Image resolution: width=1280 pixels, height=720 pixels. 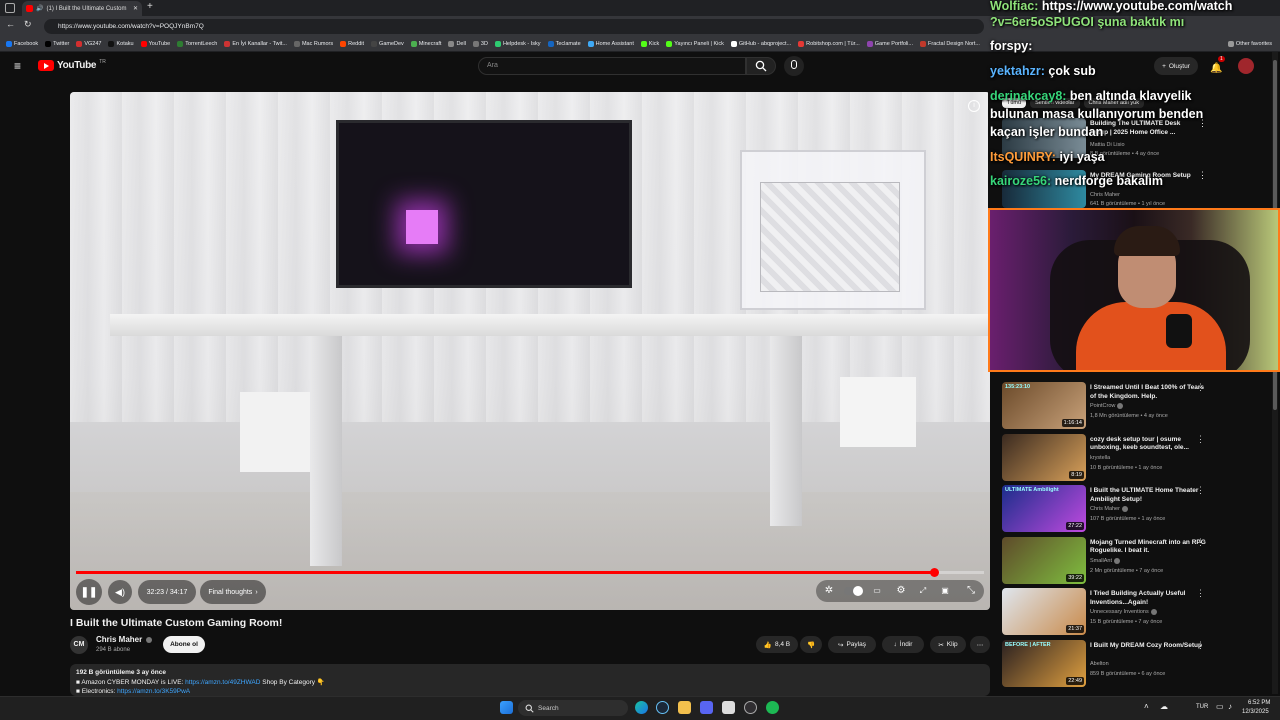 I want to click on bookmark-item: Helpdesk - Isky, so click(x=517, y=43).